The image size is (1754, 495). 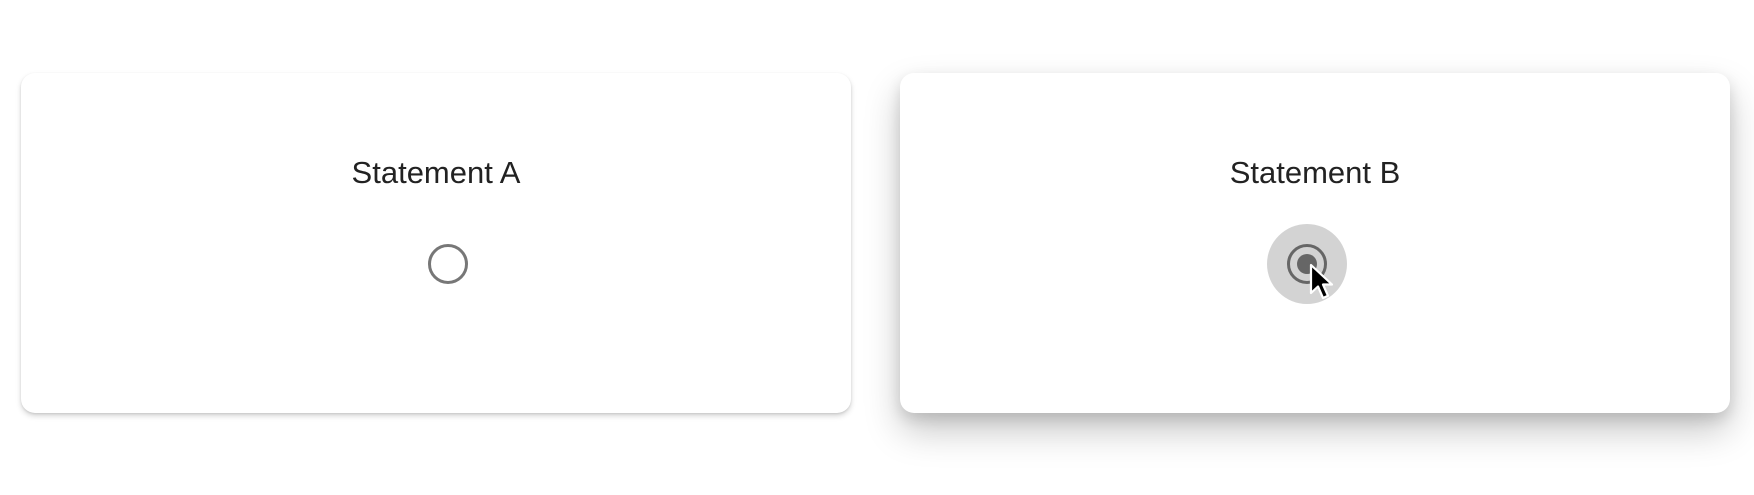 I want to click on statement-b-label: Statement B, so click(x=1315, y=172).